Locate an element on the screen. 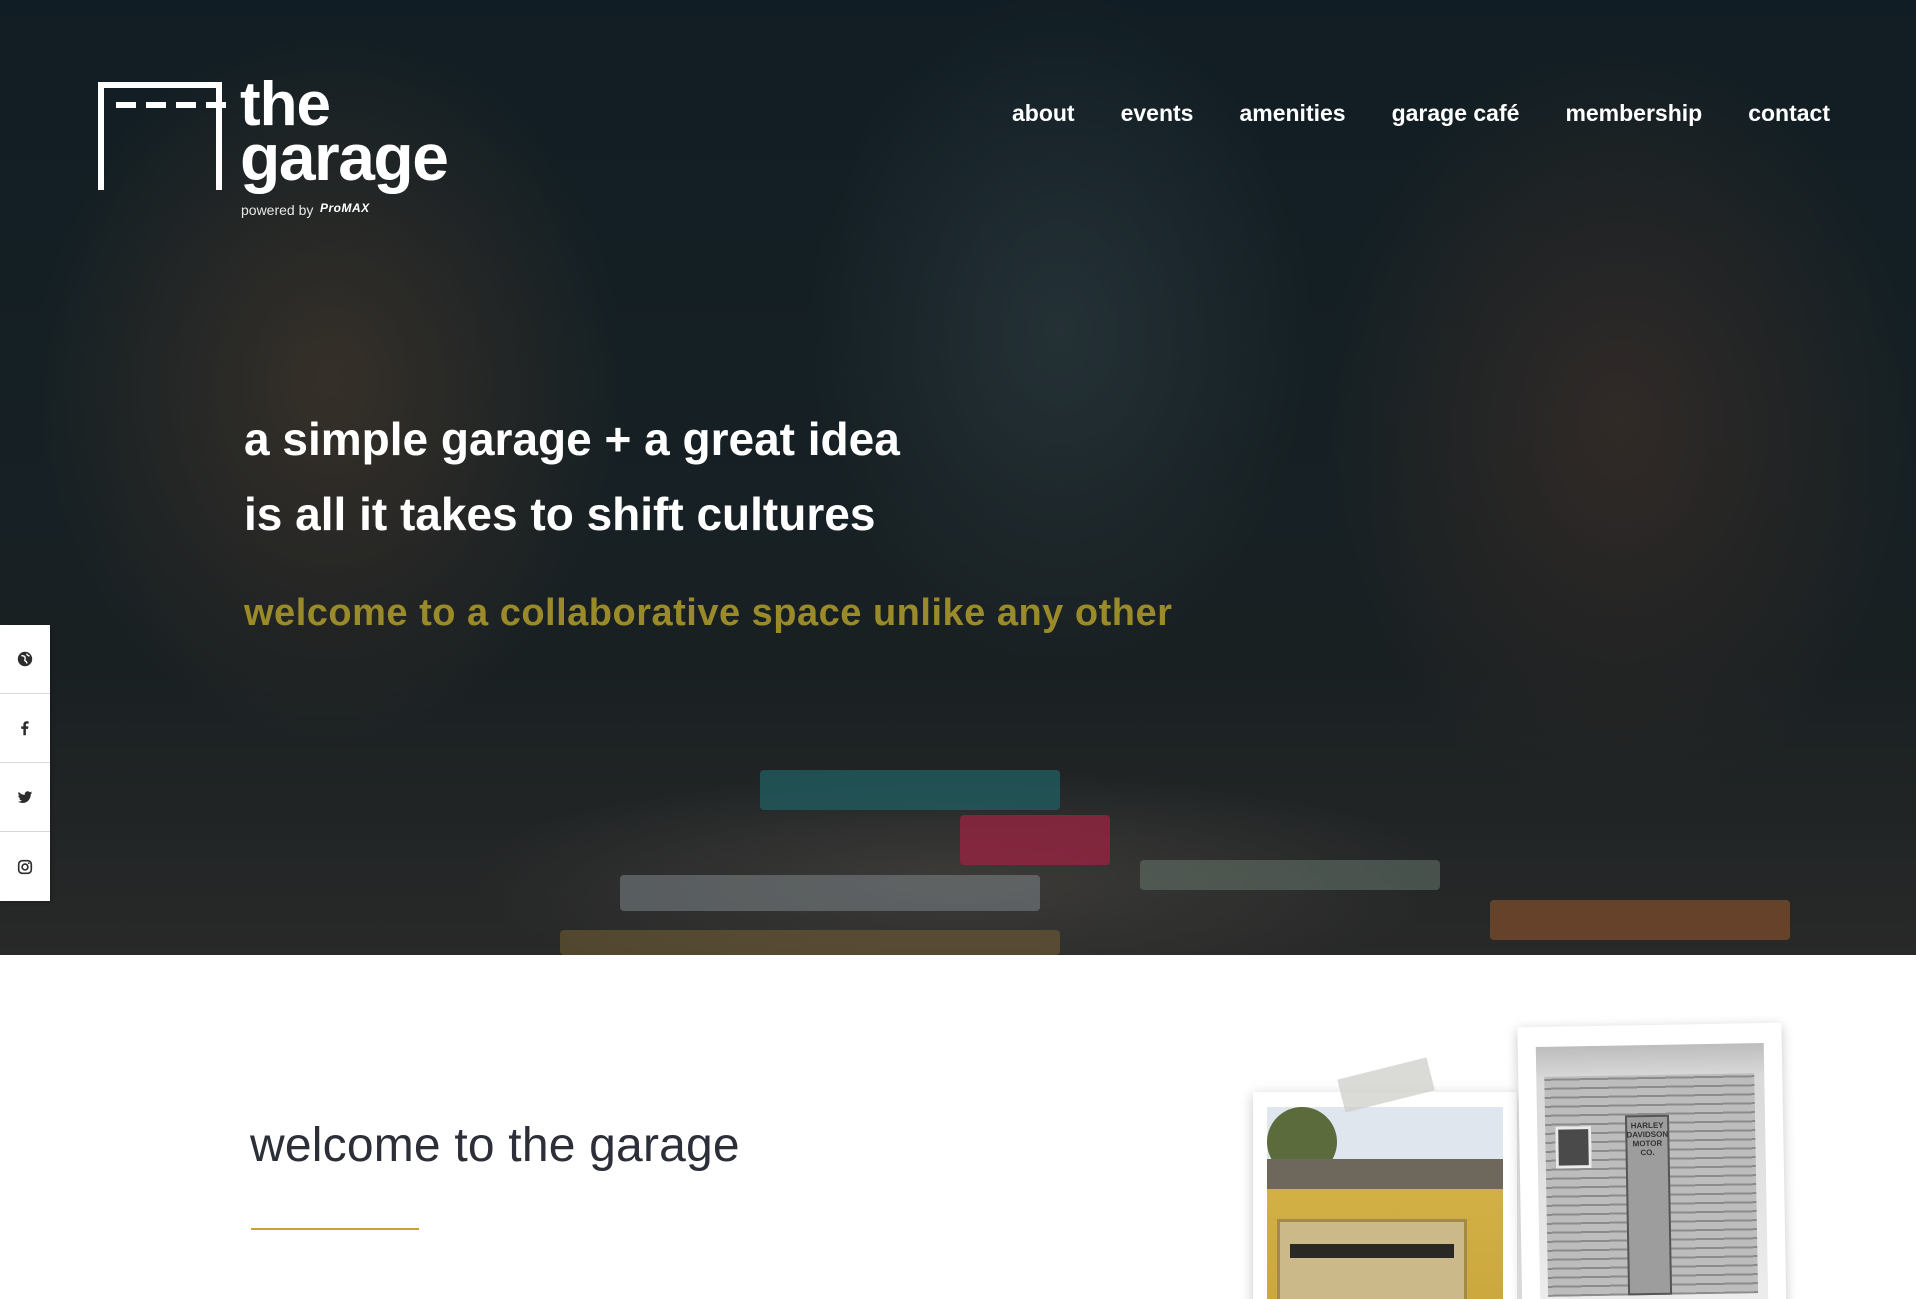 The width and height of the screenshot is (1916, 1299). house-garage-image is located at coordinates (1385, 1203).